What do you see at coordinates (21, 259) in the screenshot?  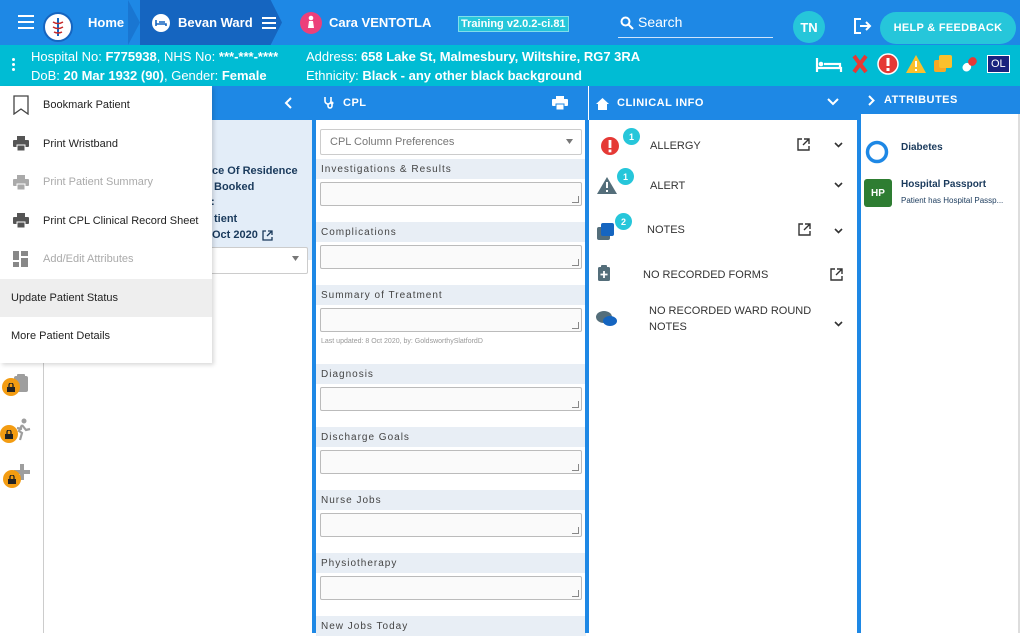 I see `grid-icon` at bounding box center [21, 259].